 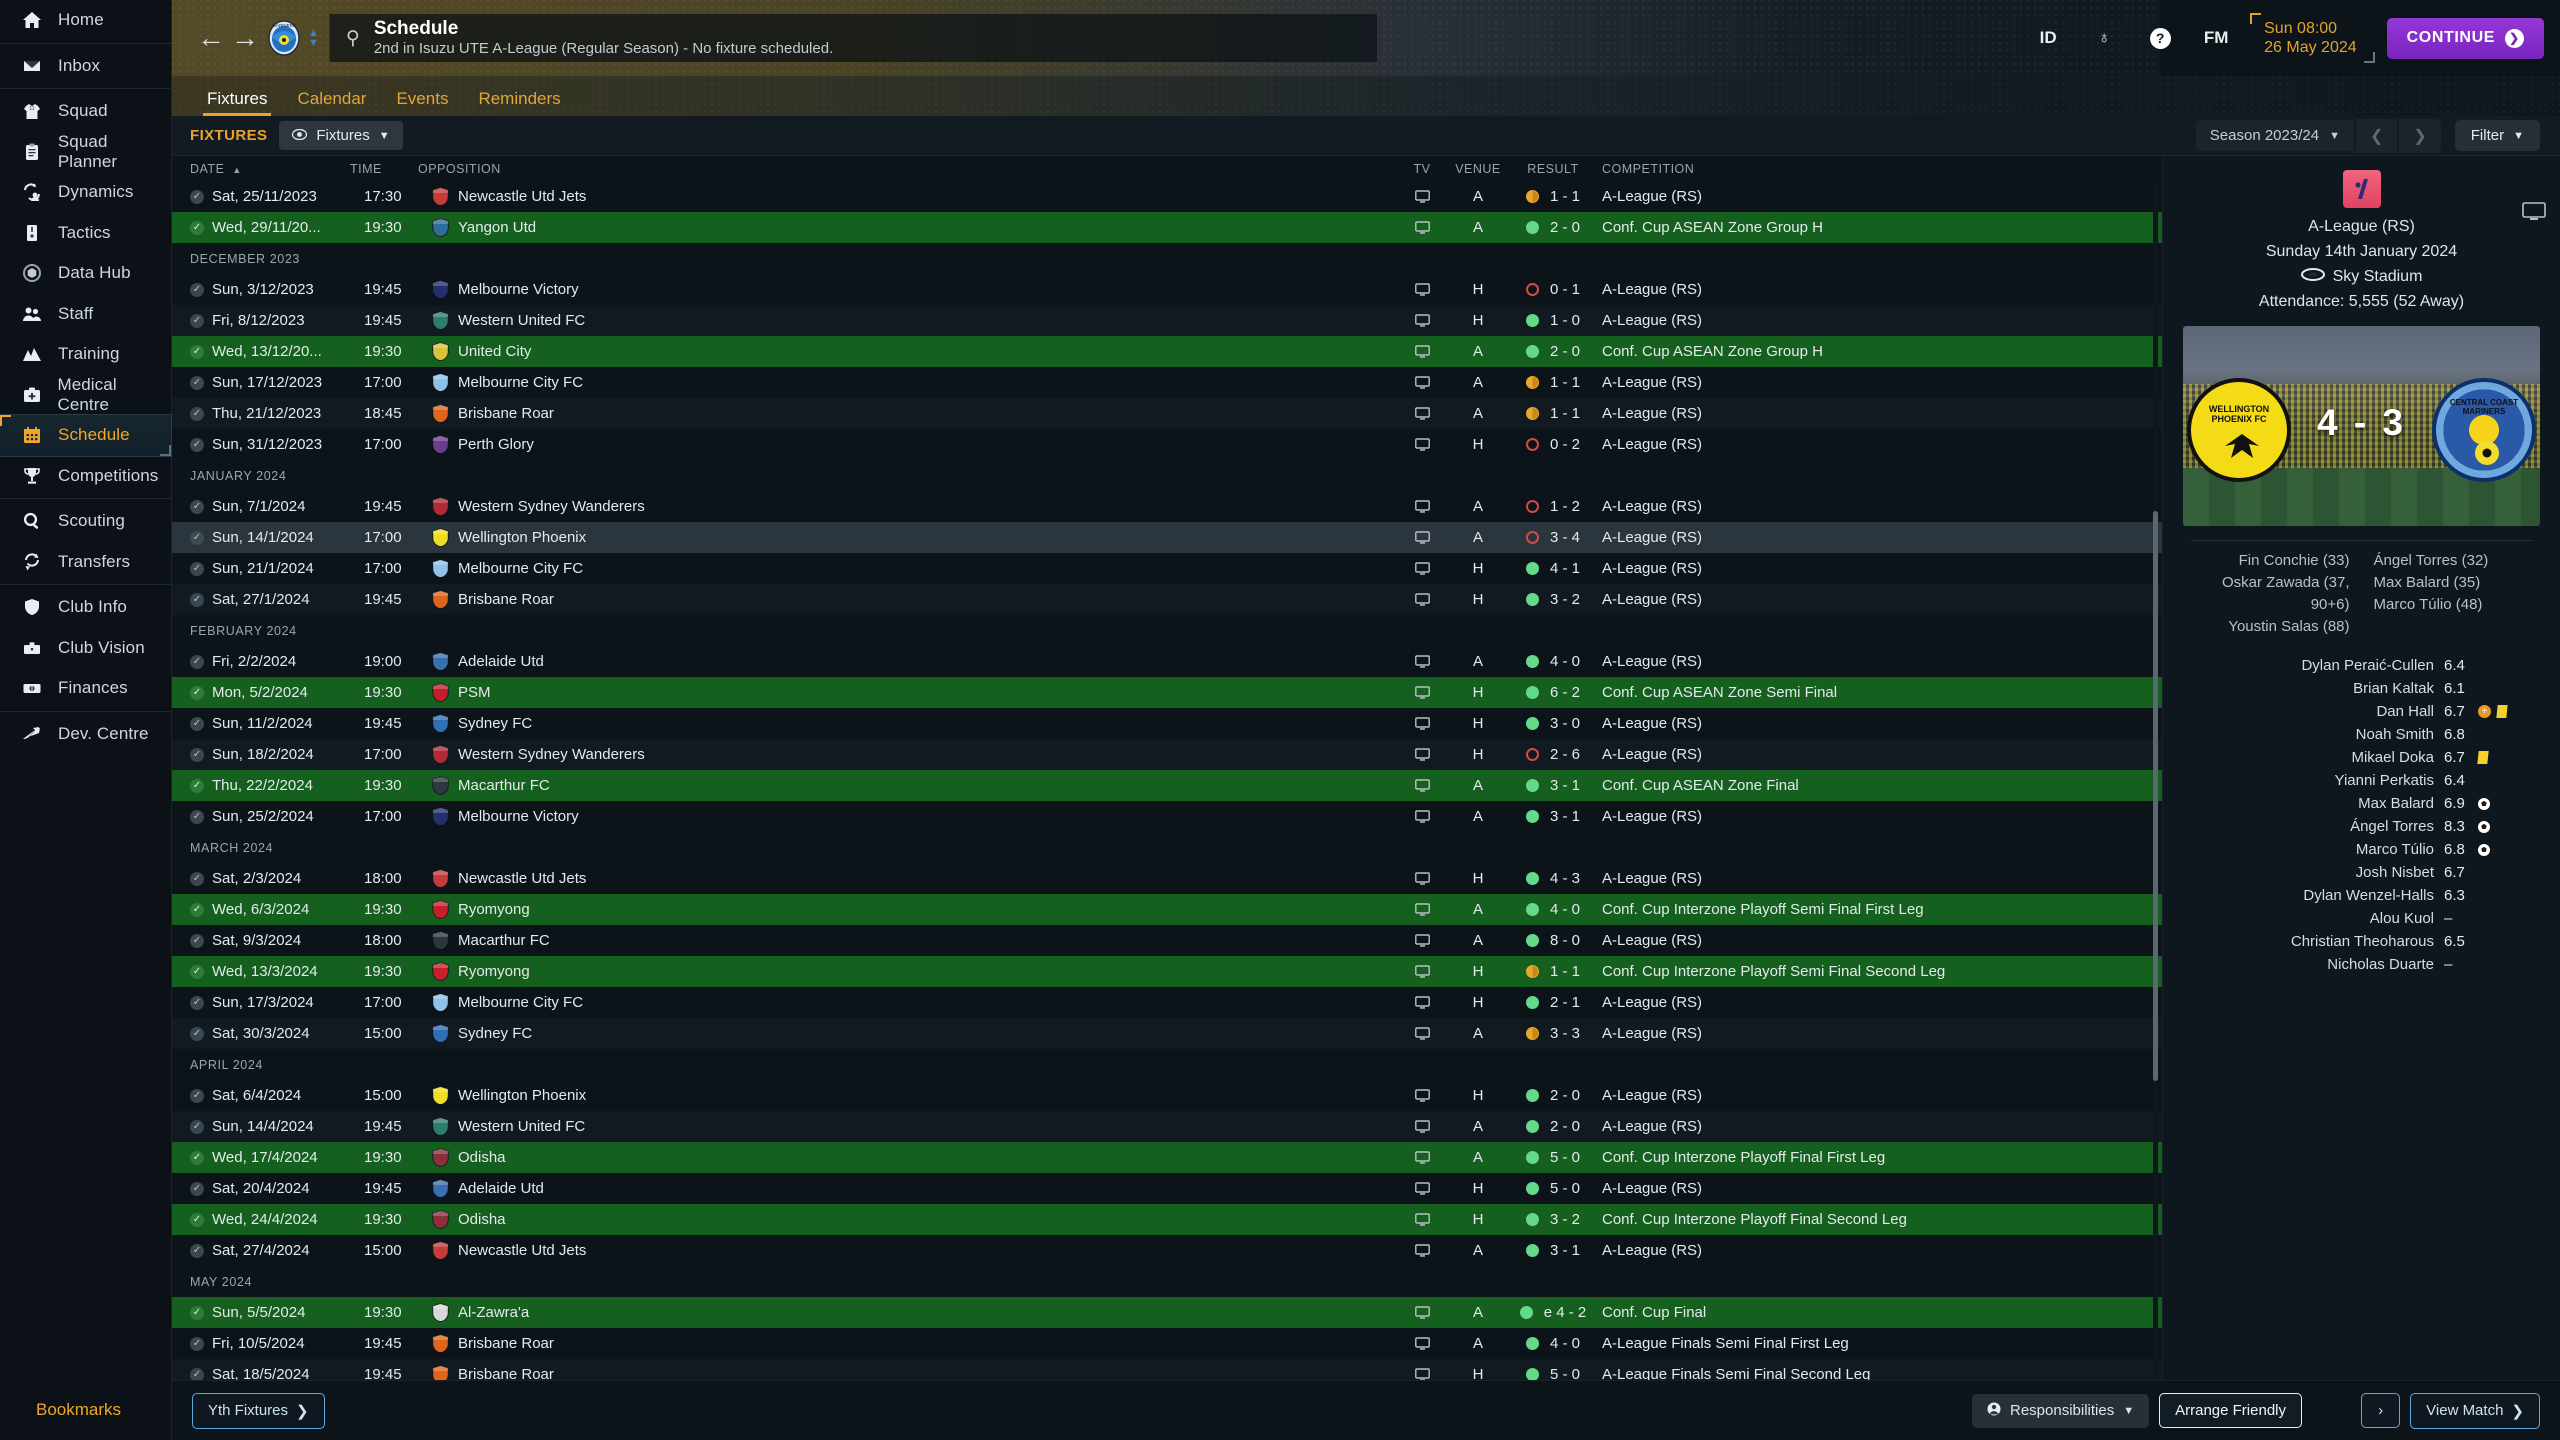 What do you see at coordinates (912, 537) in the screenshot?
I see `fixture-opposition: Wellington Phoenix` at bounding box center [912, 537].